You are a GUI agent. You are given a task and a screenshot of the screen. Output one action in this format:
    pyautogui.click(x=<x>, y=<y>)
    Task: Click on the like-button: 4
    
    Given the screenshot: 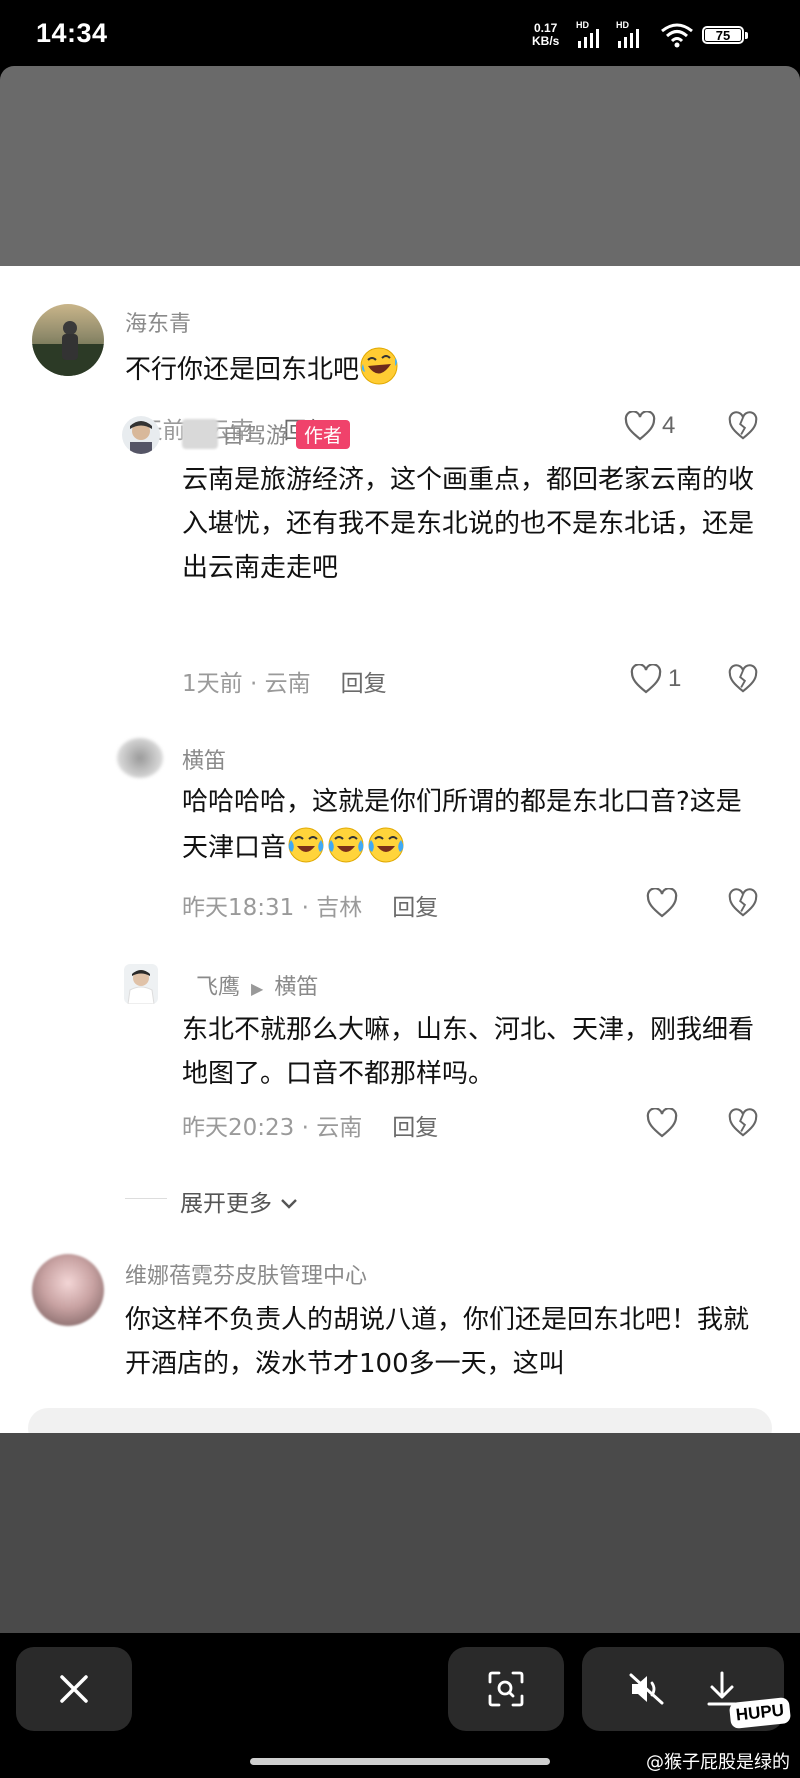 What is the action you would take?
    pyautogui.click(x=649, y=426)
    